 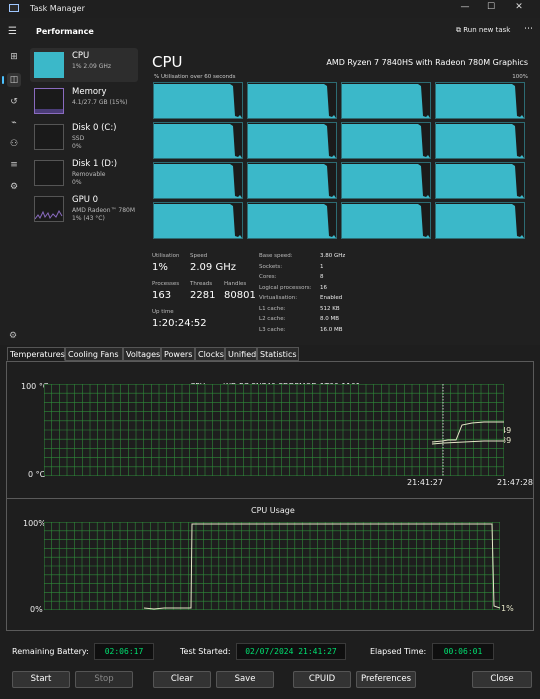 What do you see at coordinates (272, 329) in the screenshot?
I see `spec-key: L3 cache:` at bounding box center [272, 329].